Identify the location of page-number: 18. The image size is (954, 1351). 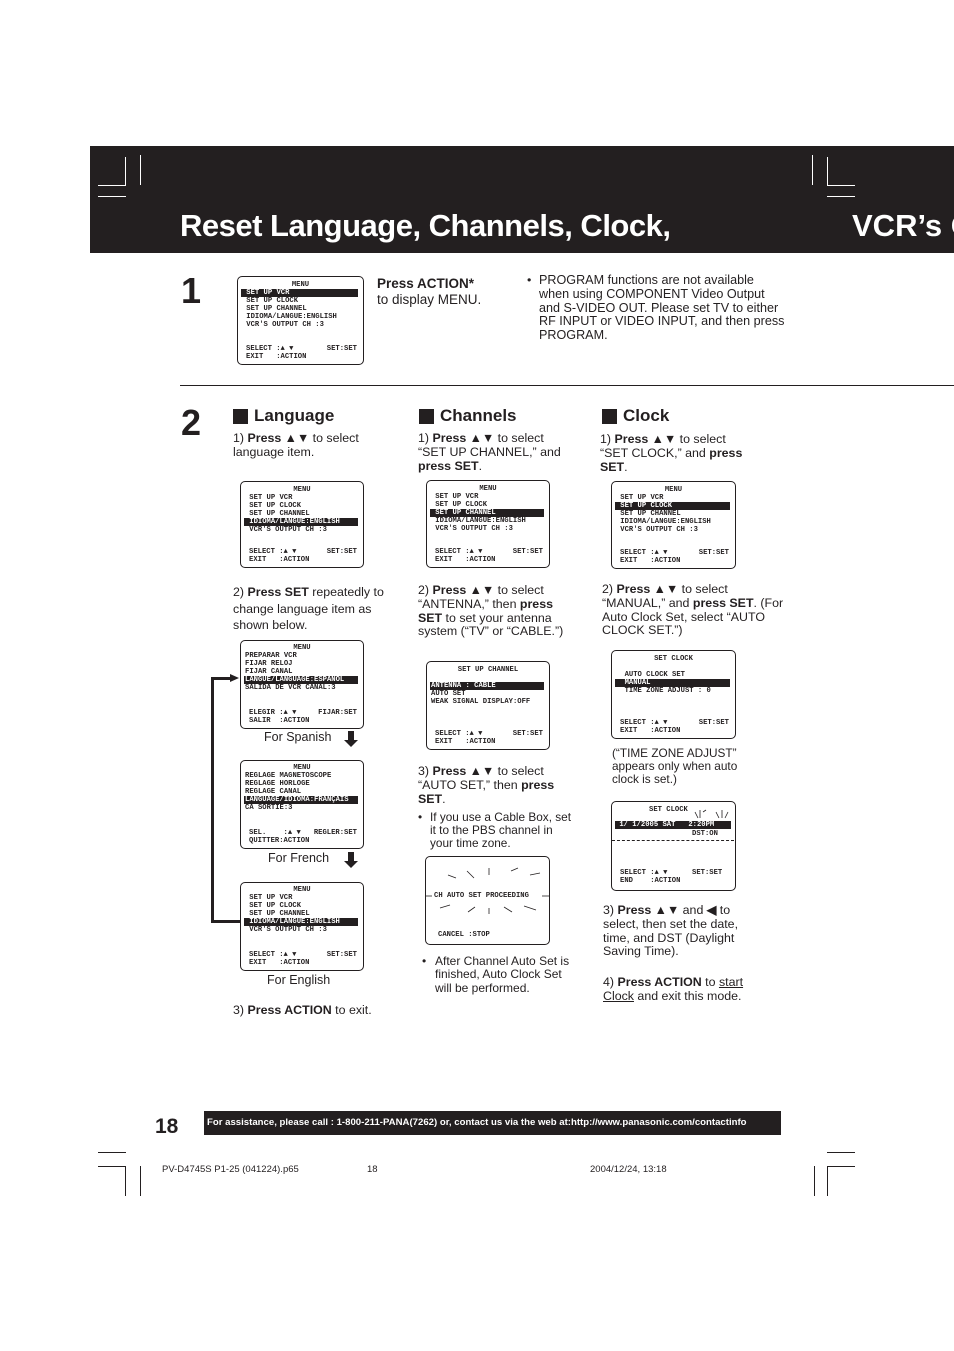
(167, 1126).